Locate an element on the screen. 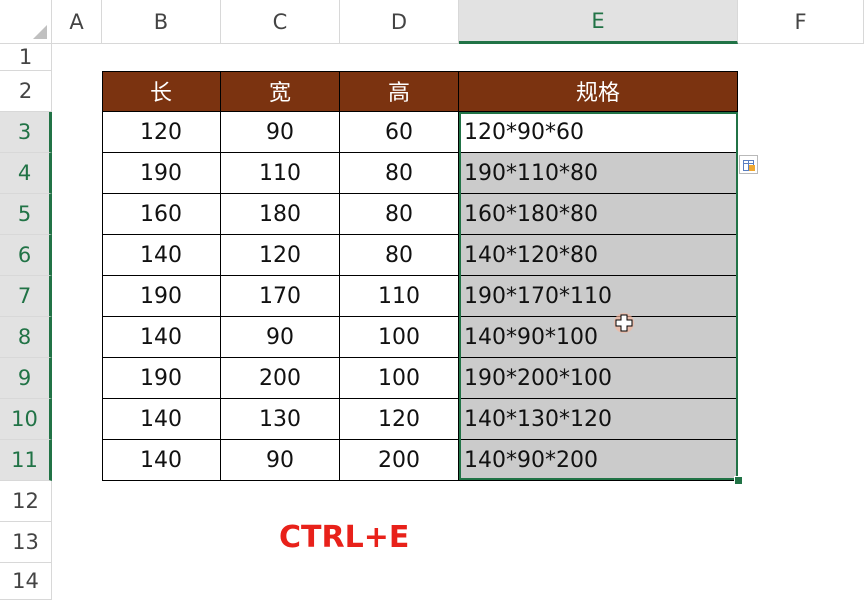 This screenshot has width=864, height=600. data-cell: 170 is located at coordinates (280, 296).